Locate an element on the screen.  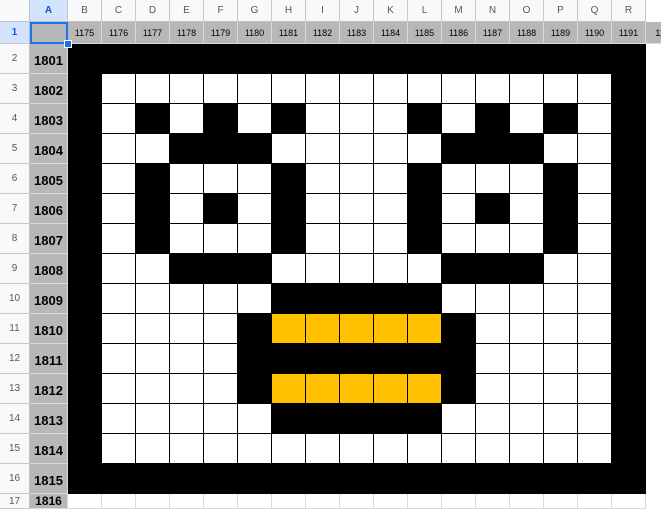
row-header-10: 10 is located at coordinates (15, 299).